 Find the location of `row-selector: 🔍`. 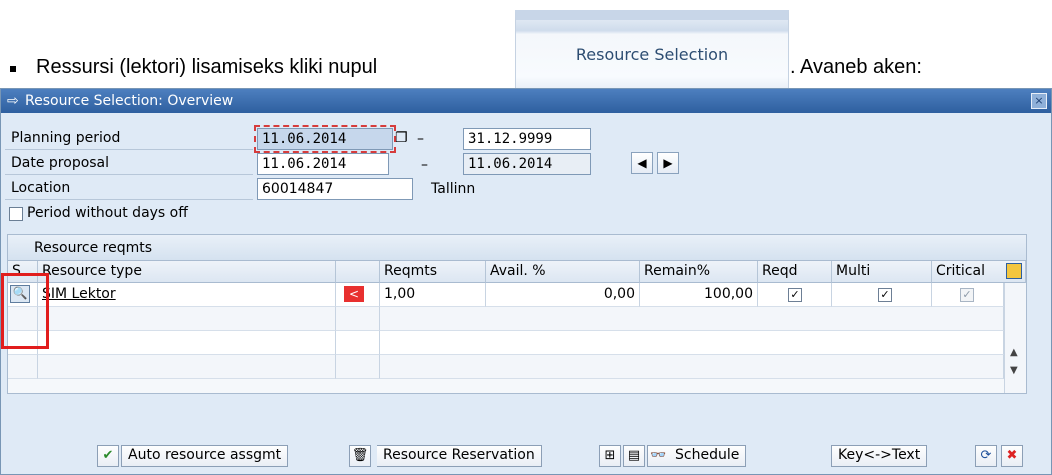

row-selector: 🔍 is located at coordinates (23, 295).